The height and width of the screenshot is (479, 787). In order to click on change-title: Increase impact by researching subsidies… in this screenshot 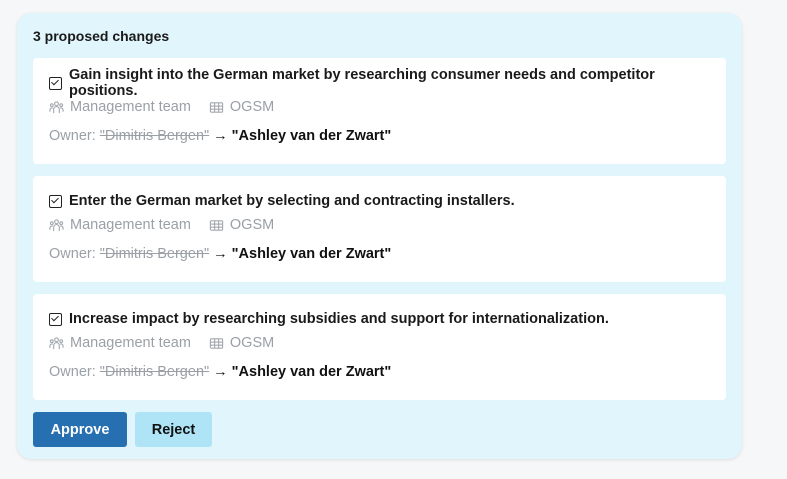, I will do `click(339, 319)`.